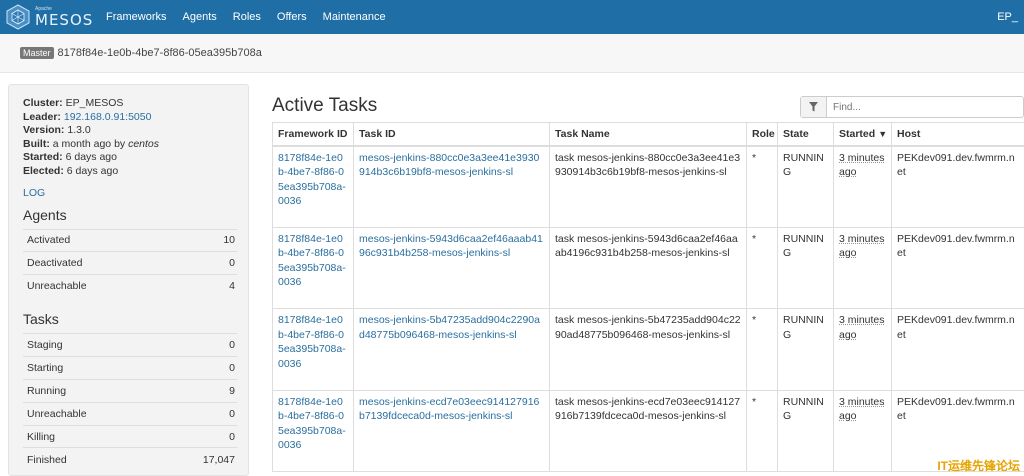 The width and height of the screenshot is (1024, 476). I want to click on stat-row: Deactivated 0, so click(130, 263).